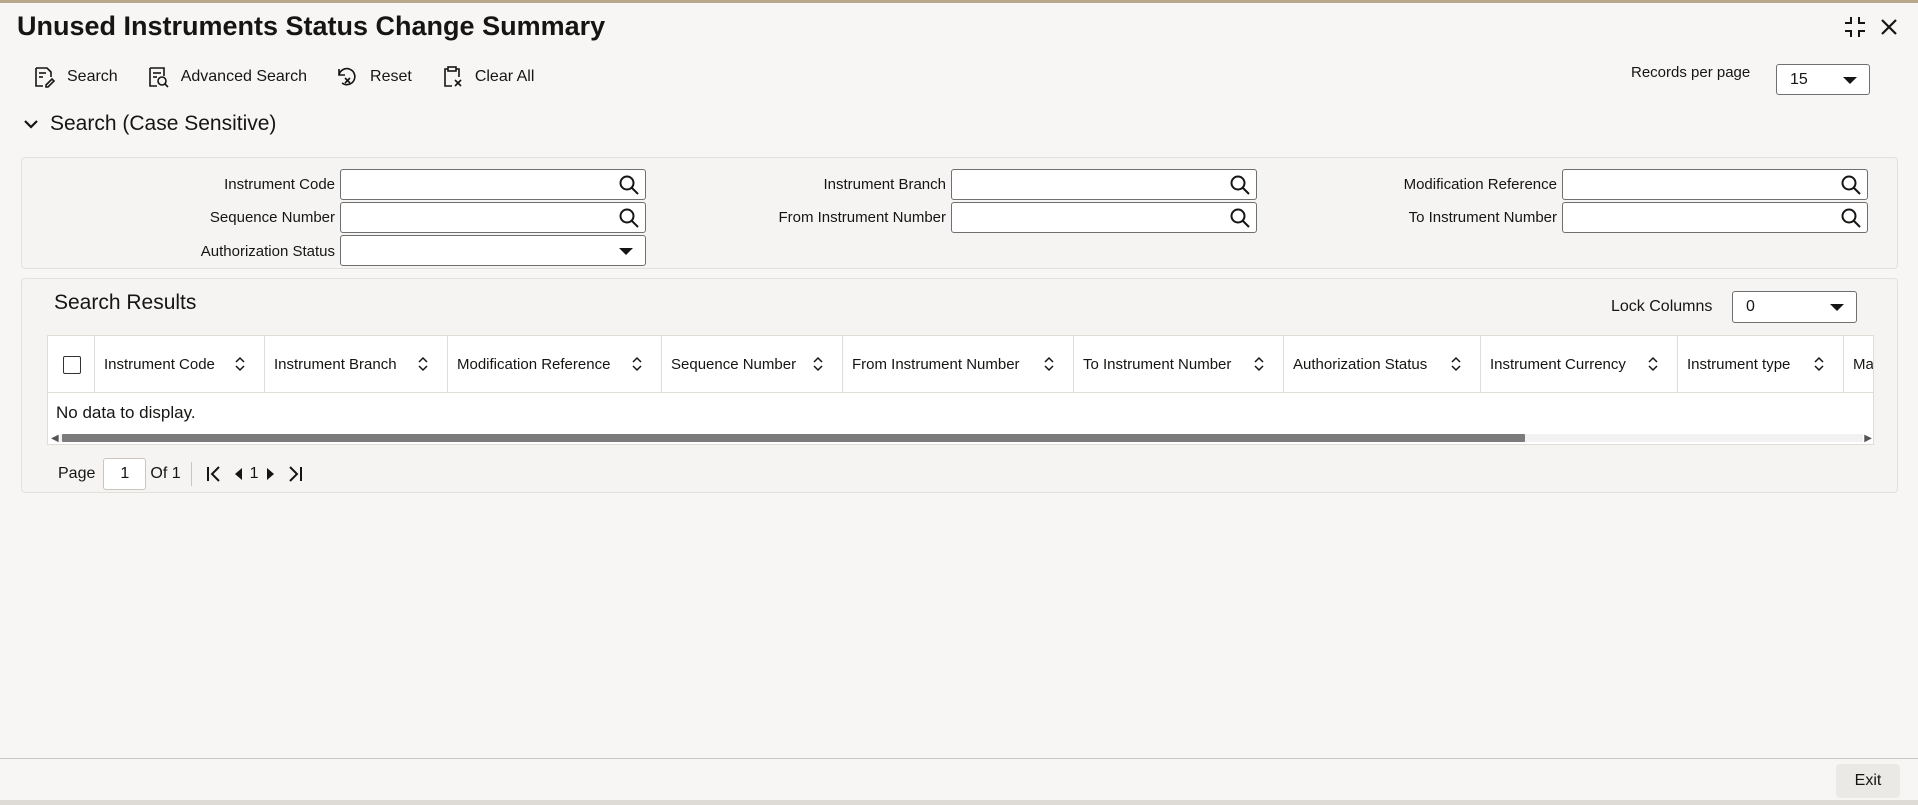 The height and width of the screenshot is (805, 1918). Describe the element at coordinates (270, 474) in the screenshot. I see `next-page-icon` at that location.